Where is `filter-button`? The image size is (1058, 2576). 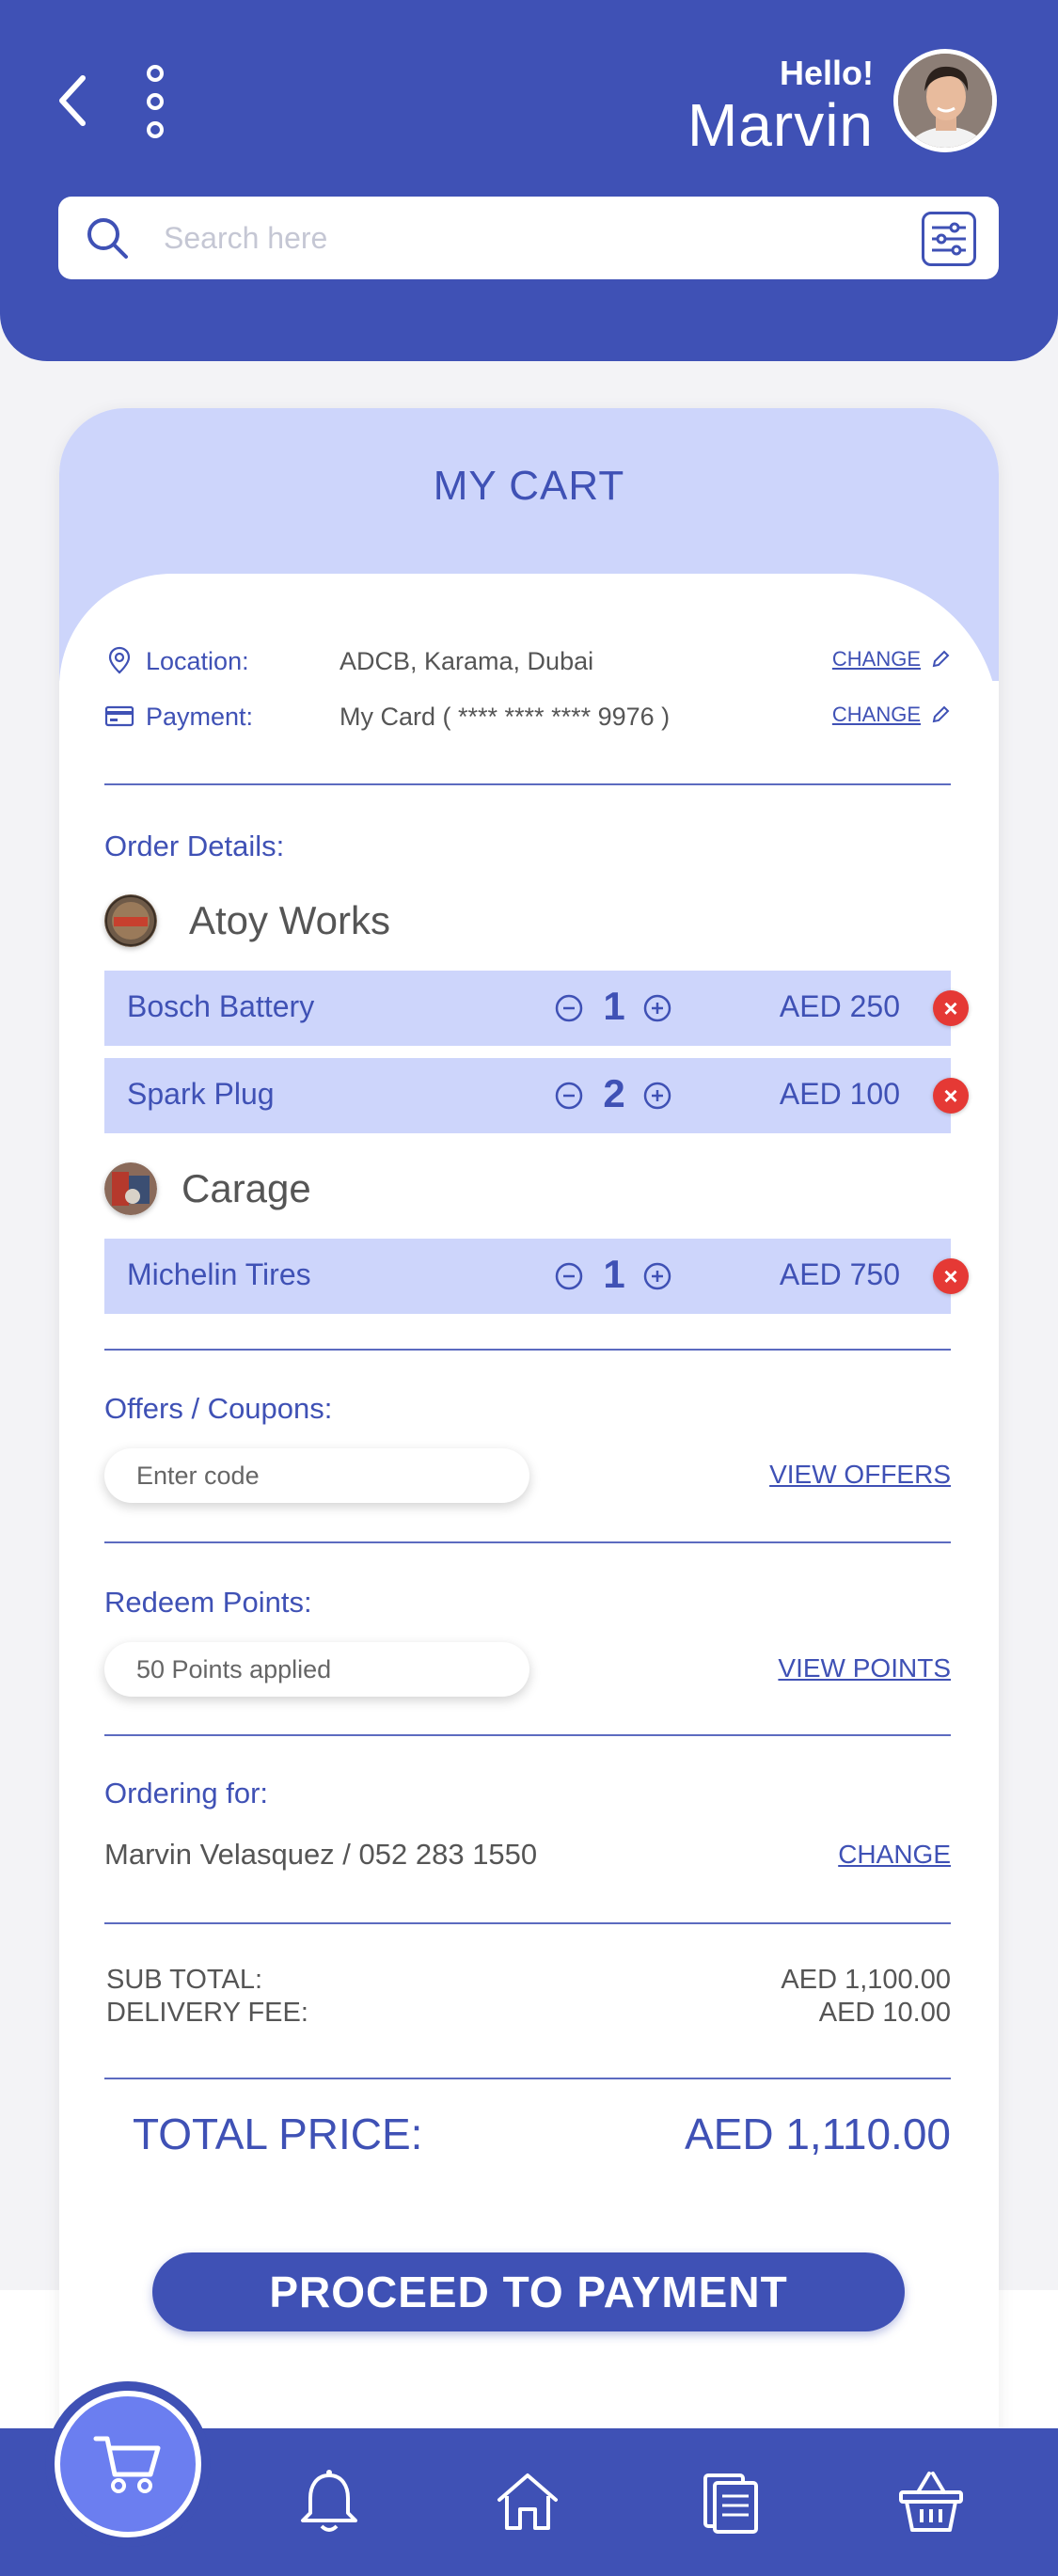 filter-button is located at coordinates (949, 239).